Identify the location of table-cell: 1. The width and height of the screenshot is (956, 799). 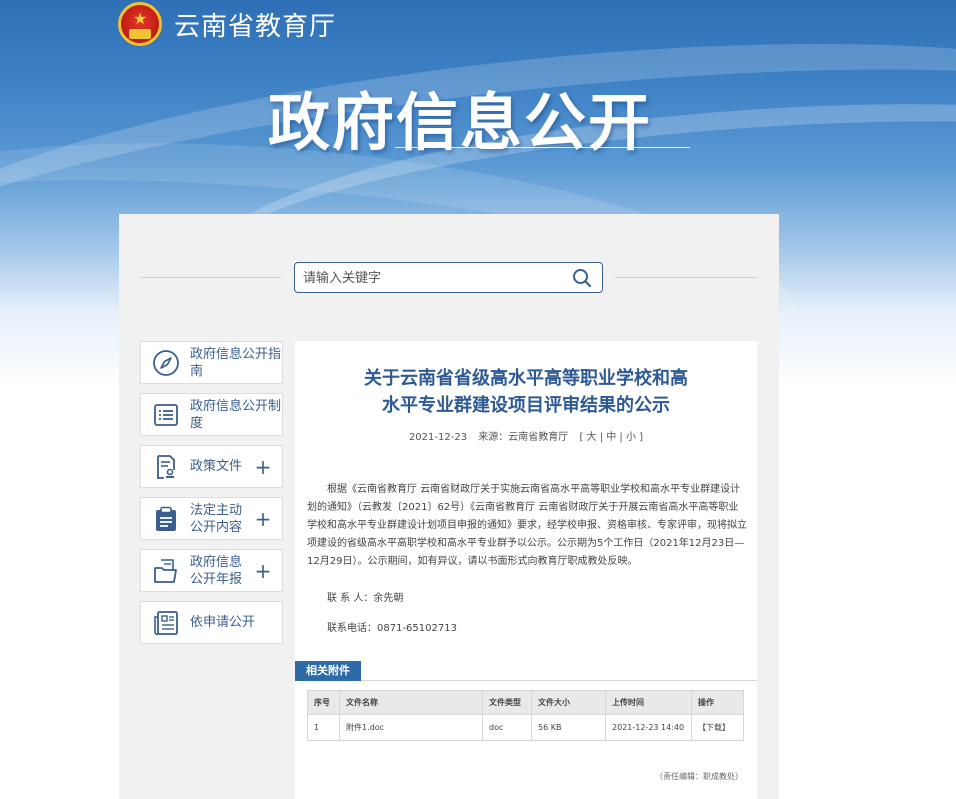
(323, 727).